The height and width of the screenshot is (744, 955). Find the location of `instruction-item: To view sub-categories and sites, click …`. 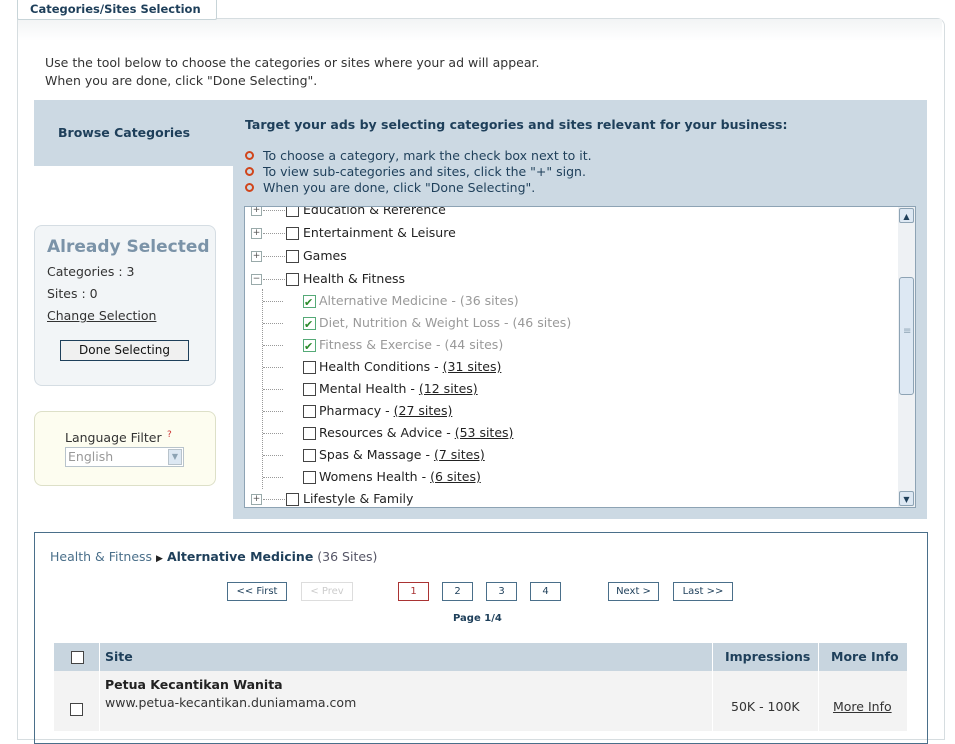

instruction-item: To view sub-categories and sites, click … is located at coordinates (418, 172).